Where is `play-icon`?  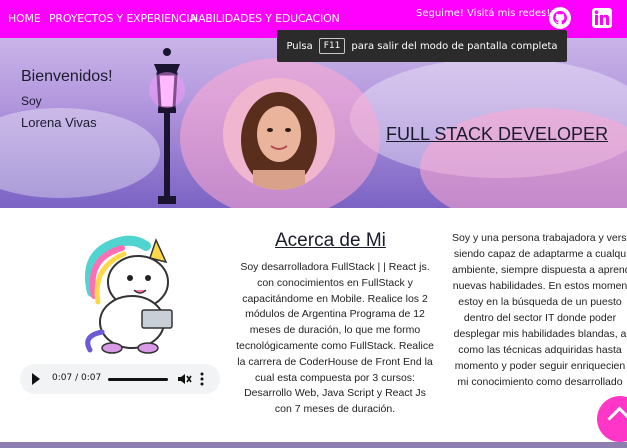
play-icon is located at coordinates (36, 379).